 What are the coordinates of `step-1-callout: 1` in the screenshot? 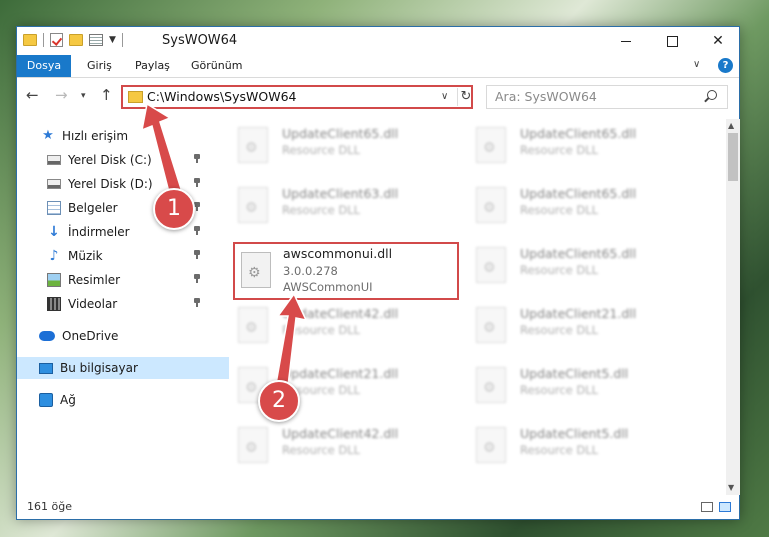 It's located at (174, 209).